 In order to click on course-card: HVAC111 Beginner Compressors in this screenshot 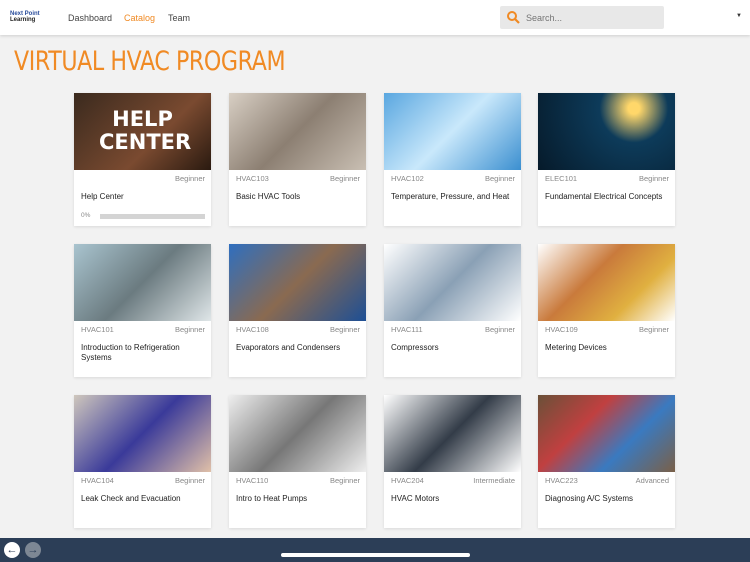, I will do `click(452, 310)`.